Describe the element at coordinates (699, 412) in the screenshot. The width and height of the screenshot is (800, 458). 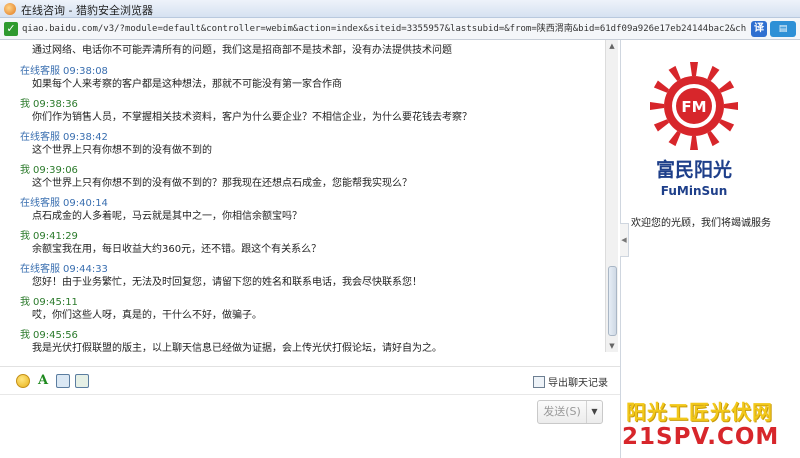
I see `watermark-title: 阳光工匠光伏网` at that location.